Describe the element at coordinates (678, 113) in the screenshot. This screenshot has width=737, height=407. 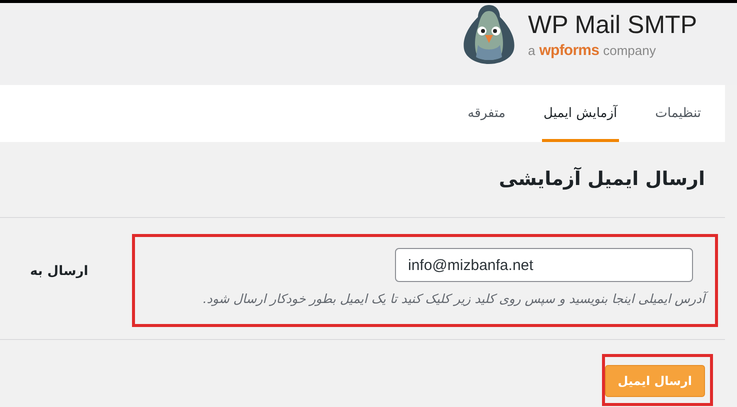
I see `tab: تنظیمات` at that location.